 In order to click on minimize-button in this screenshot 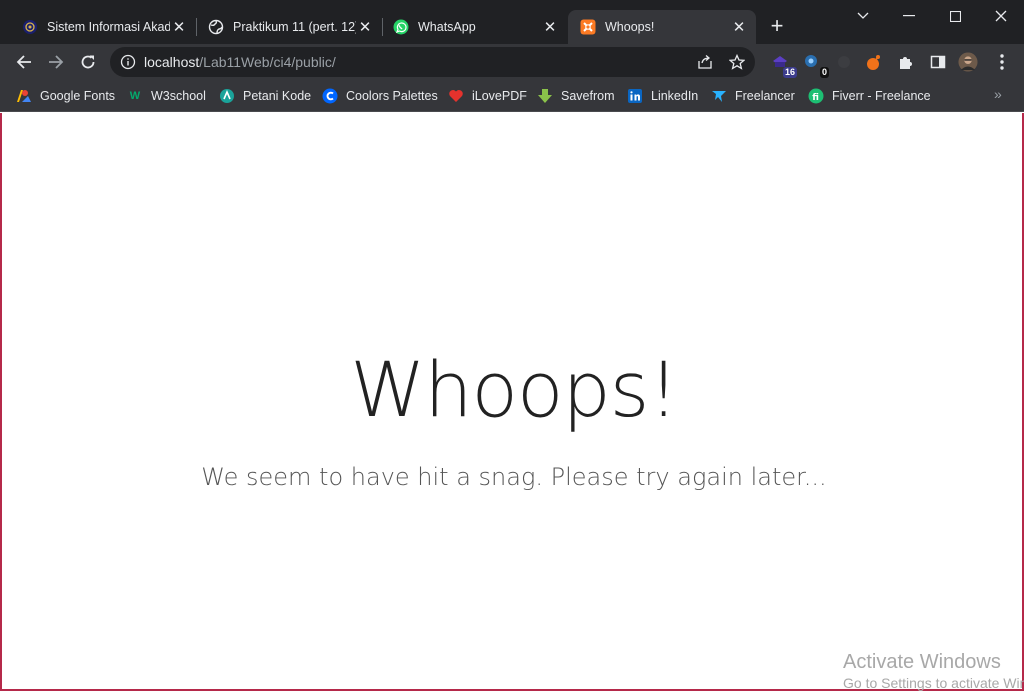, I will do `click(909, 16)`.